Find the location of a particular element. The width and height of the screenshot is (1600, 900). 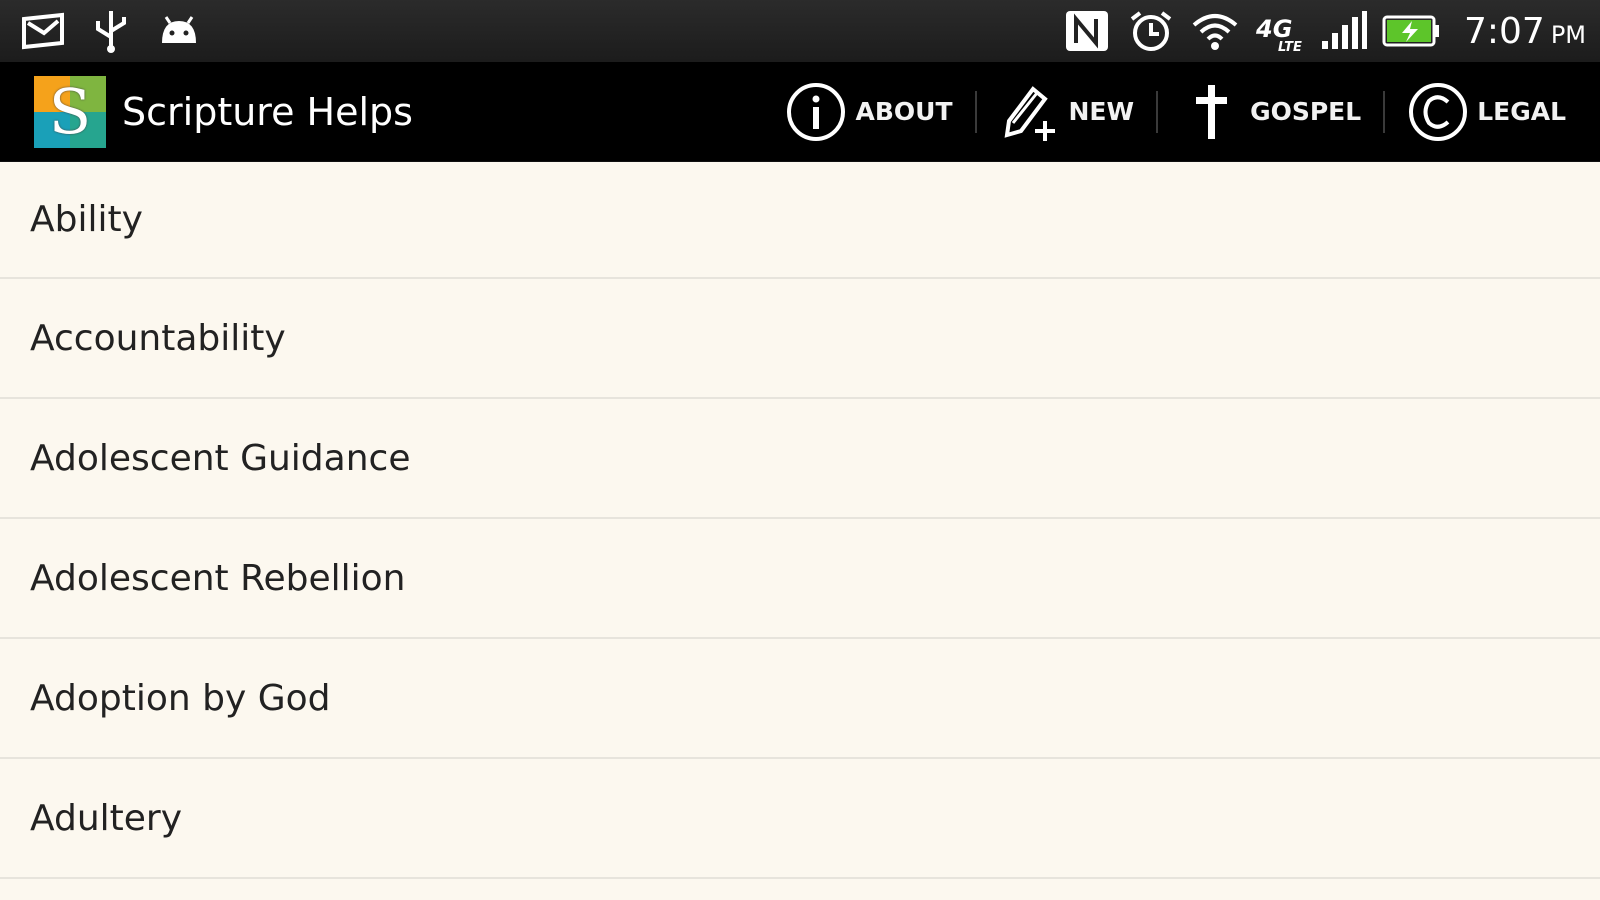

nfc-icon is located at coordinates (1087, 31).